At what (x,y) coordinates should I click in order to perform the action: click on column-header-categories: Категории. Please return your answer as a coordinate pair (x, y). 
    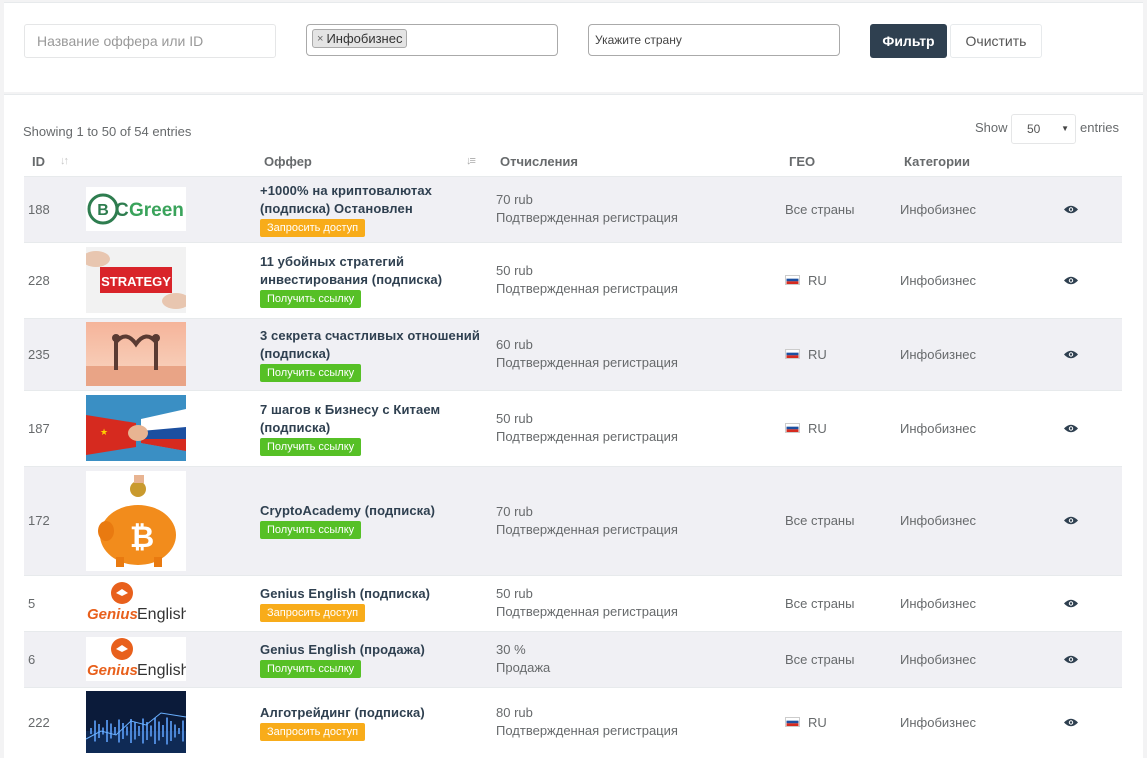
    Looking at the image, I should click on (966, 162).